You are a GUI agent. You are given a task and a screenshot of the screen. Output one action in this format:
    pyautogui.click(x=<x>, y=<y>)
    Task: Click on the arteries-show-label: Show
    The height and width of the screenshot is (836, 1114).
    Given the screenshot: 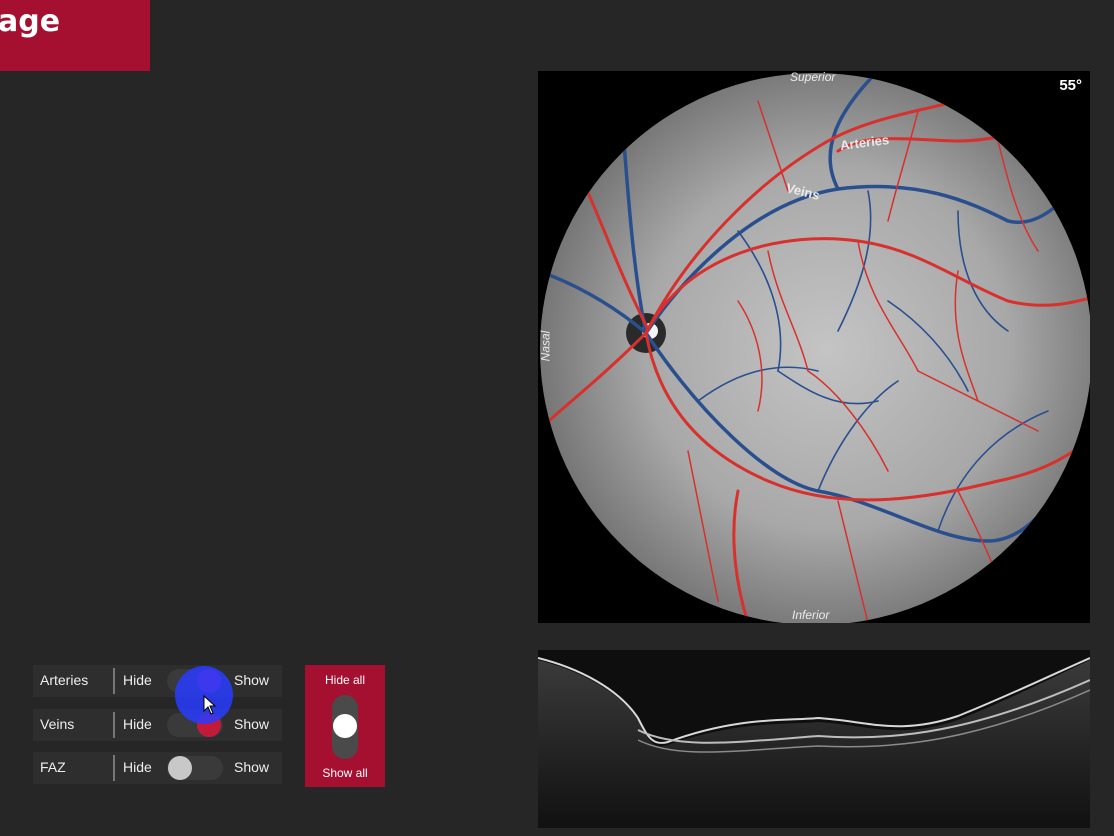 What is the action you would take?
    pyautogui.click(x=252, y=680)
    